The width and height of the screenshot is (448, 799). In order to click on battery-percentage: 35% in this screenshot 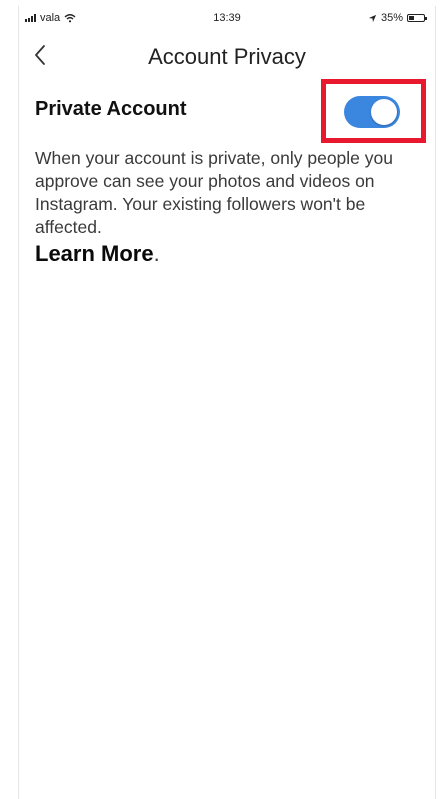, I will do `click(391, 18)`.